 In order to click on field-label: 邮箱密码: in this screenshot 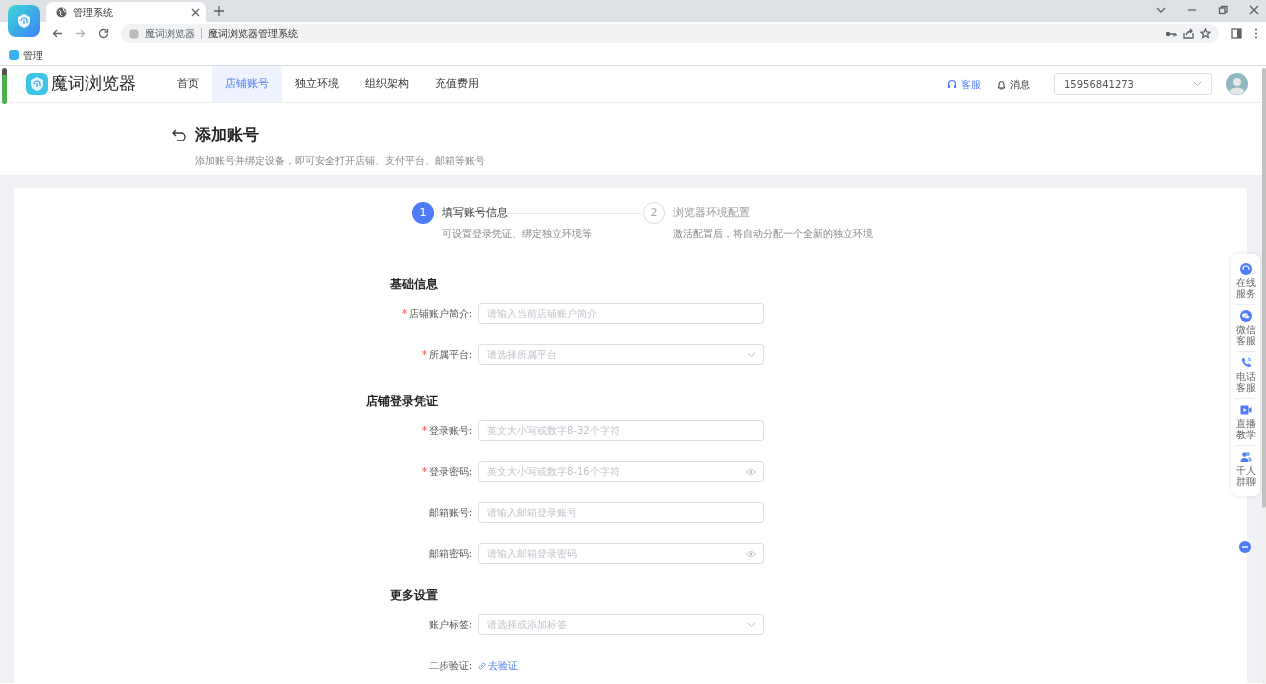, I will do `click(450, 554)`.